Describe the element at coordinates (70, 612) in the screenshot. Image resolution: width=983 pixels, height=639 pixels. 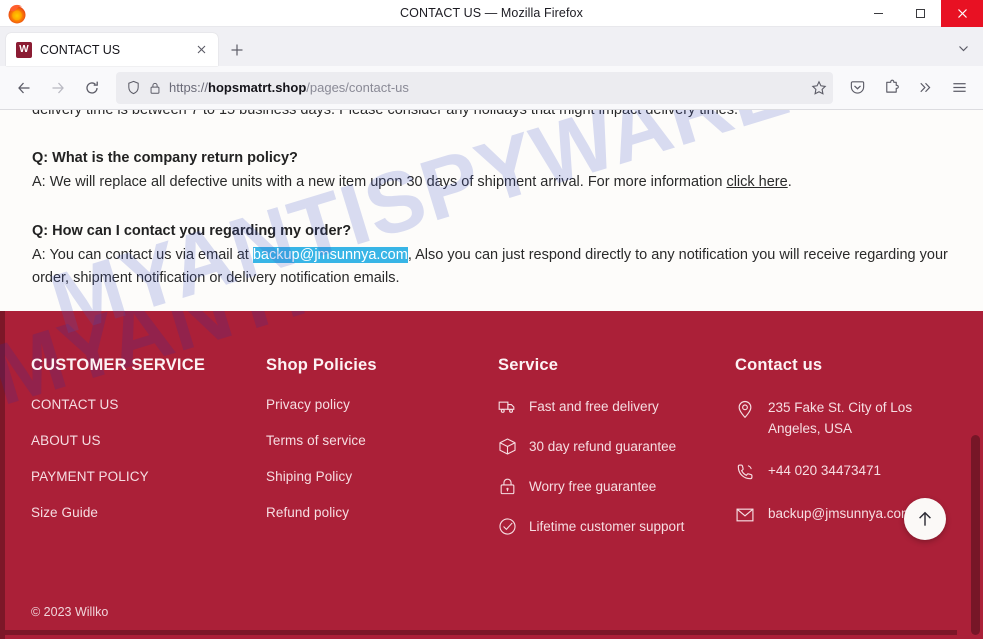
I see `copyright-text: © 2023 Willko` at that location.